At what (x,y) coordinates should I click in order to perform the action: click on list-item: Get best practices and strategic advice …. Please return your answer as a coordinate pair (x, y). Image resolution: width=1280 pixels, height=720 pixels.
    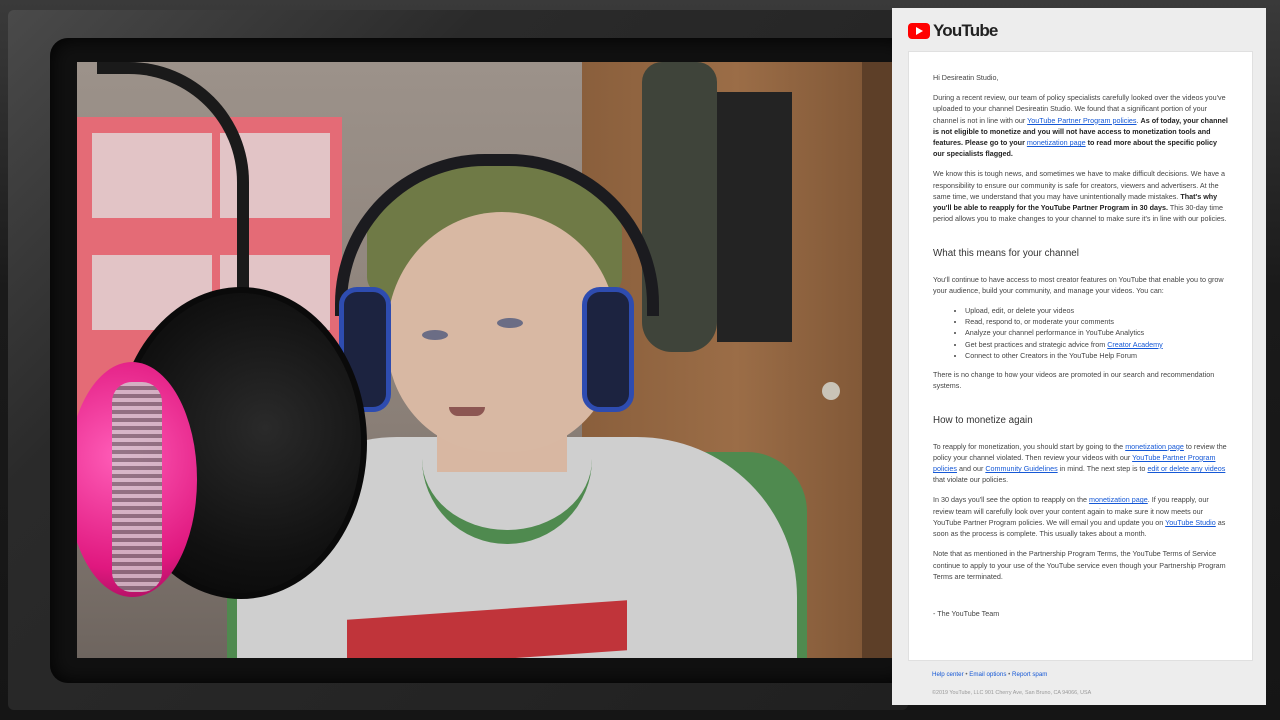
    Looking at the image, I should click on (1096, 344).